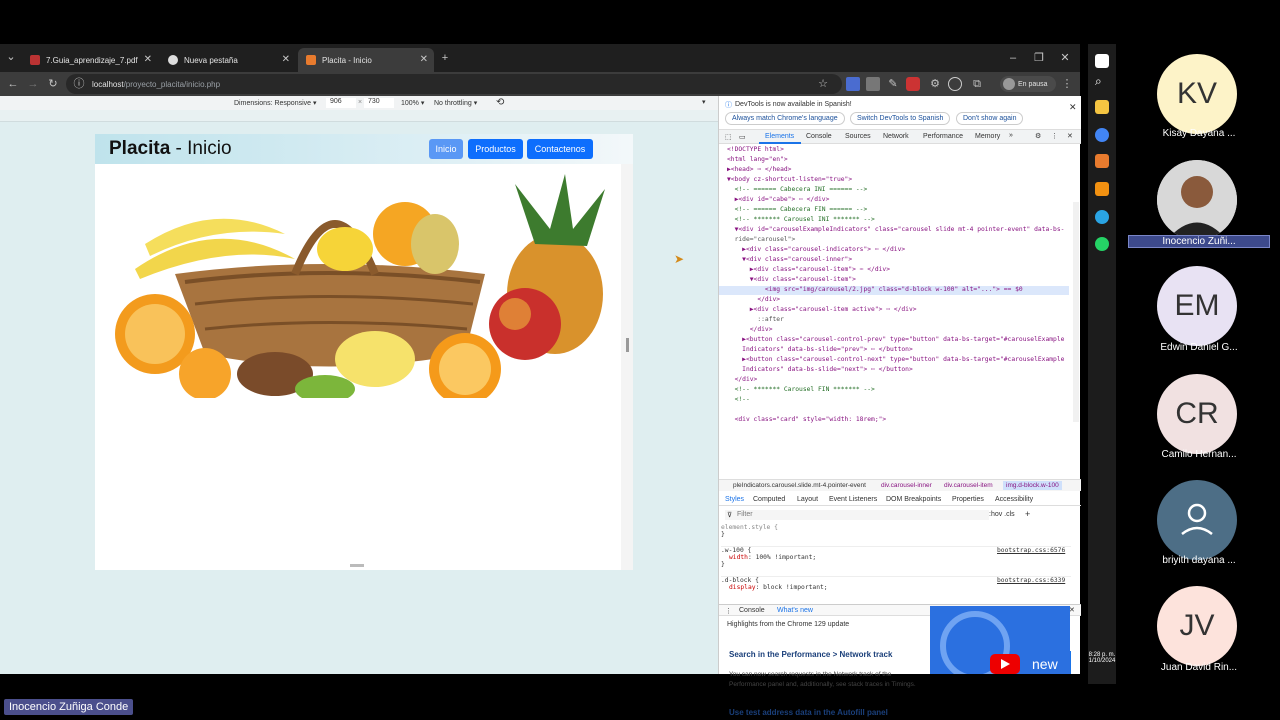 The width and height of the screenshot is (1280, 720). What do you see at coordinates (358, 281) in the screenshot?
I see `carousel-image` at bounding box center [358, 281].